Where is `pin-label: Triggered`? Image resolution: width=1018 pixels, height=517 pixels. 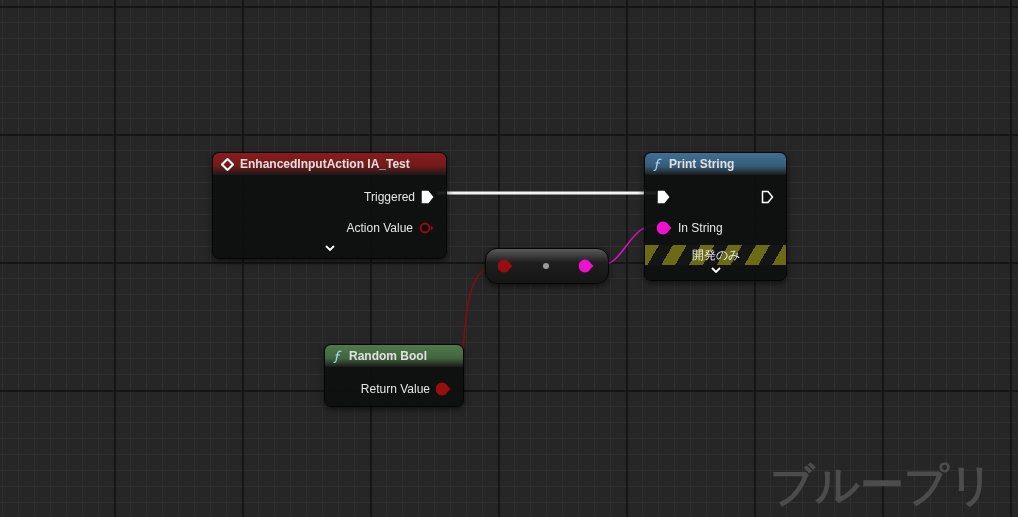
pin-label: Triggered is located at coordinates (389, 196).